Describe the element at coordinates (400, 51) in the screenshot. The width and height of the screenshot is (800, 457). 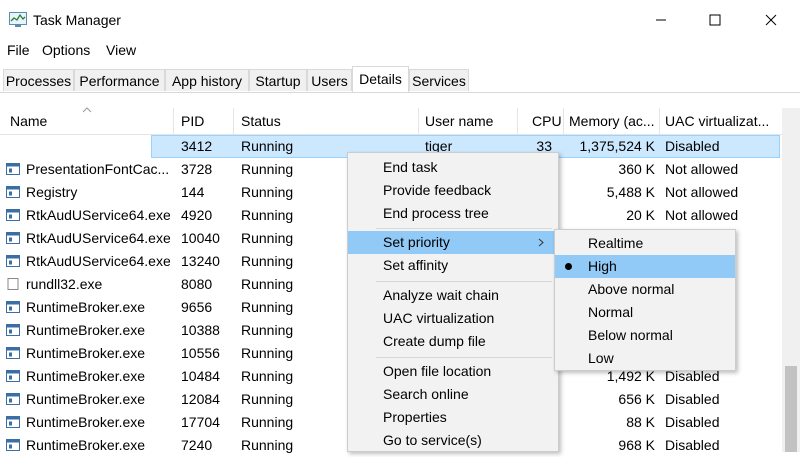
I see `menu-bar: File Options View` at that location.